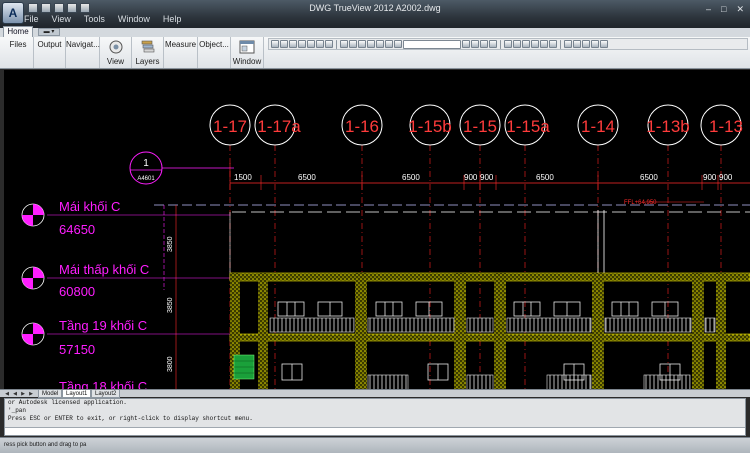 This screenshot has width=750, height=453. Describe the element at coordinates (18, 44) in the screenshot. I see `files-label: Files` at that location.